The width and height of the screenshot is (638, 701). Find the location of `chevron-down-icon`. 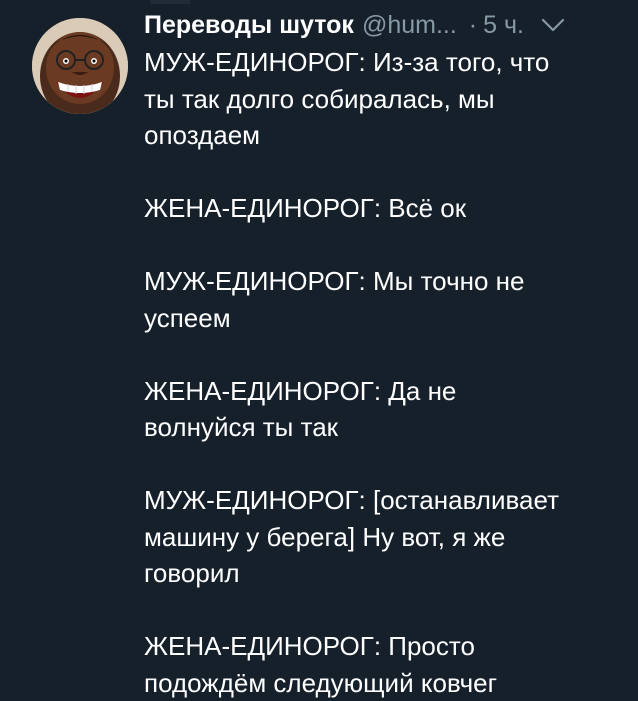

chevron-down-icon is located at coordinates (553, 25).